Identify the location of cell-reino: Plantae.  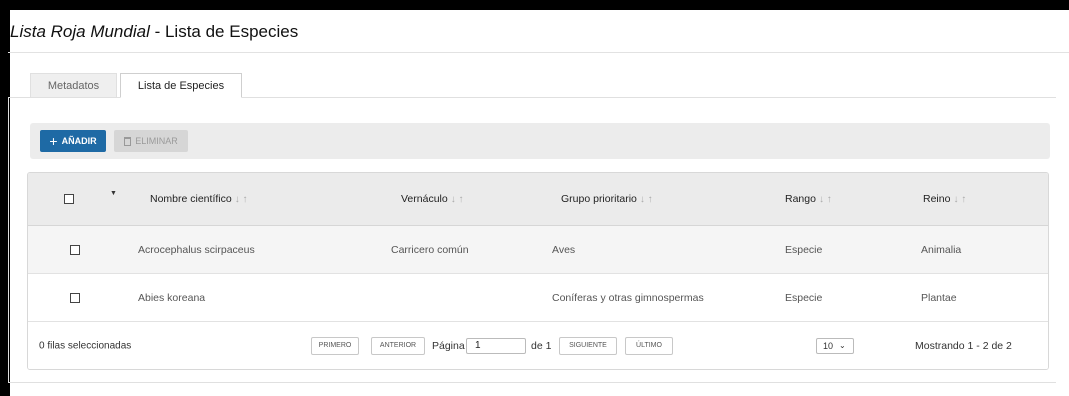
(939, 297).